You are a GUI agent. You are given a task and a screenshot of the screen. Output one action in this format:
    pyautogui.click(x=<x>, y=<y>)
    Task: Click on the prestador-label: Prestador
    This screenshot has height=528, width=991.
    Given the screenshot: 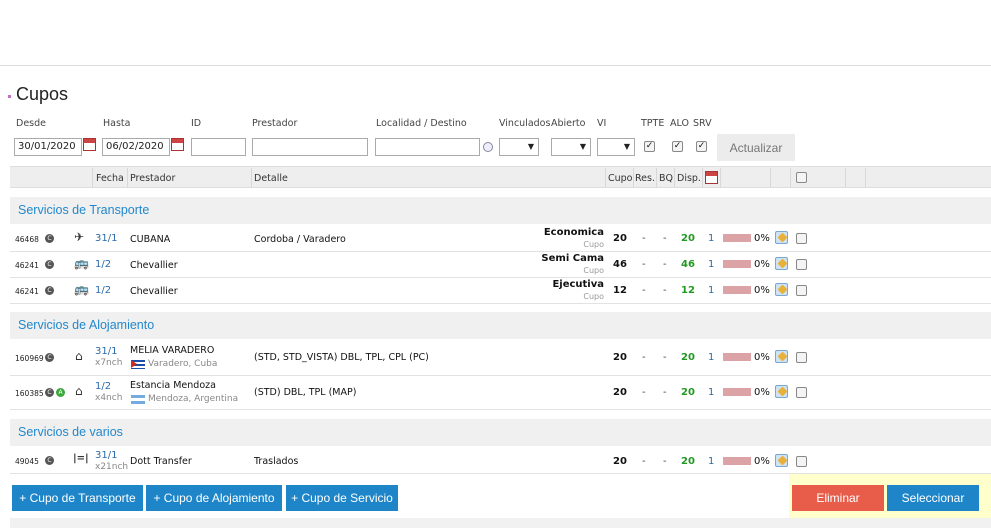 What is the action you would take?
    pyautogui.click(x=275, y=123)
    